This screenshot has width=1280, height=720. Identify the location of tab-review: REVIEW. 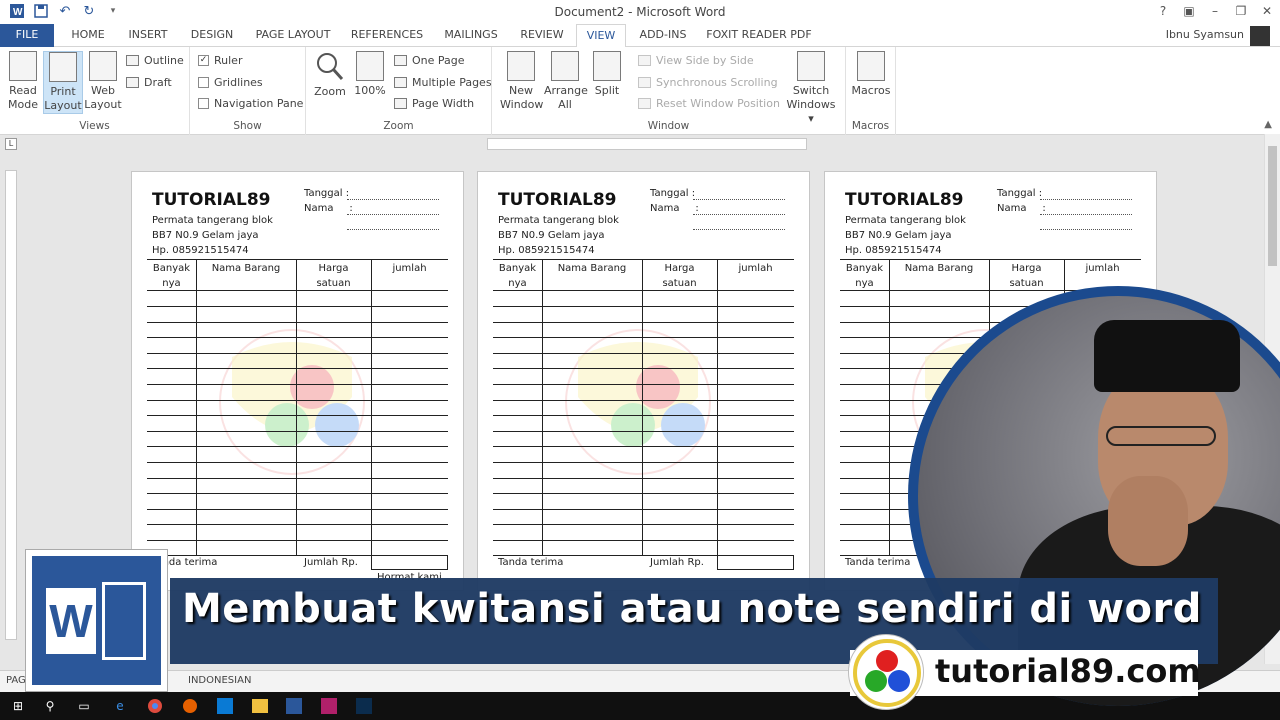
(542, 35).